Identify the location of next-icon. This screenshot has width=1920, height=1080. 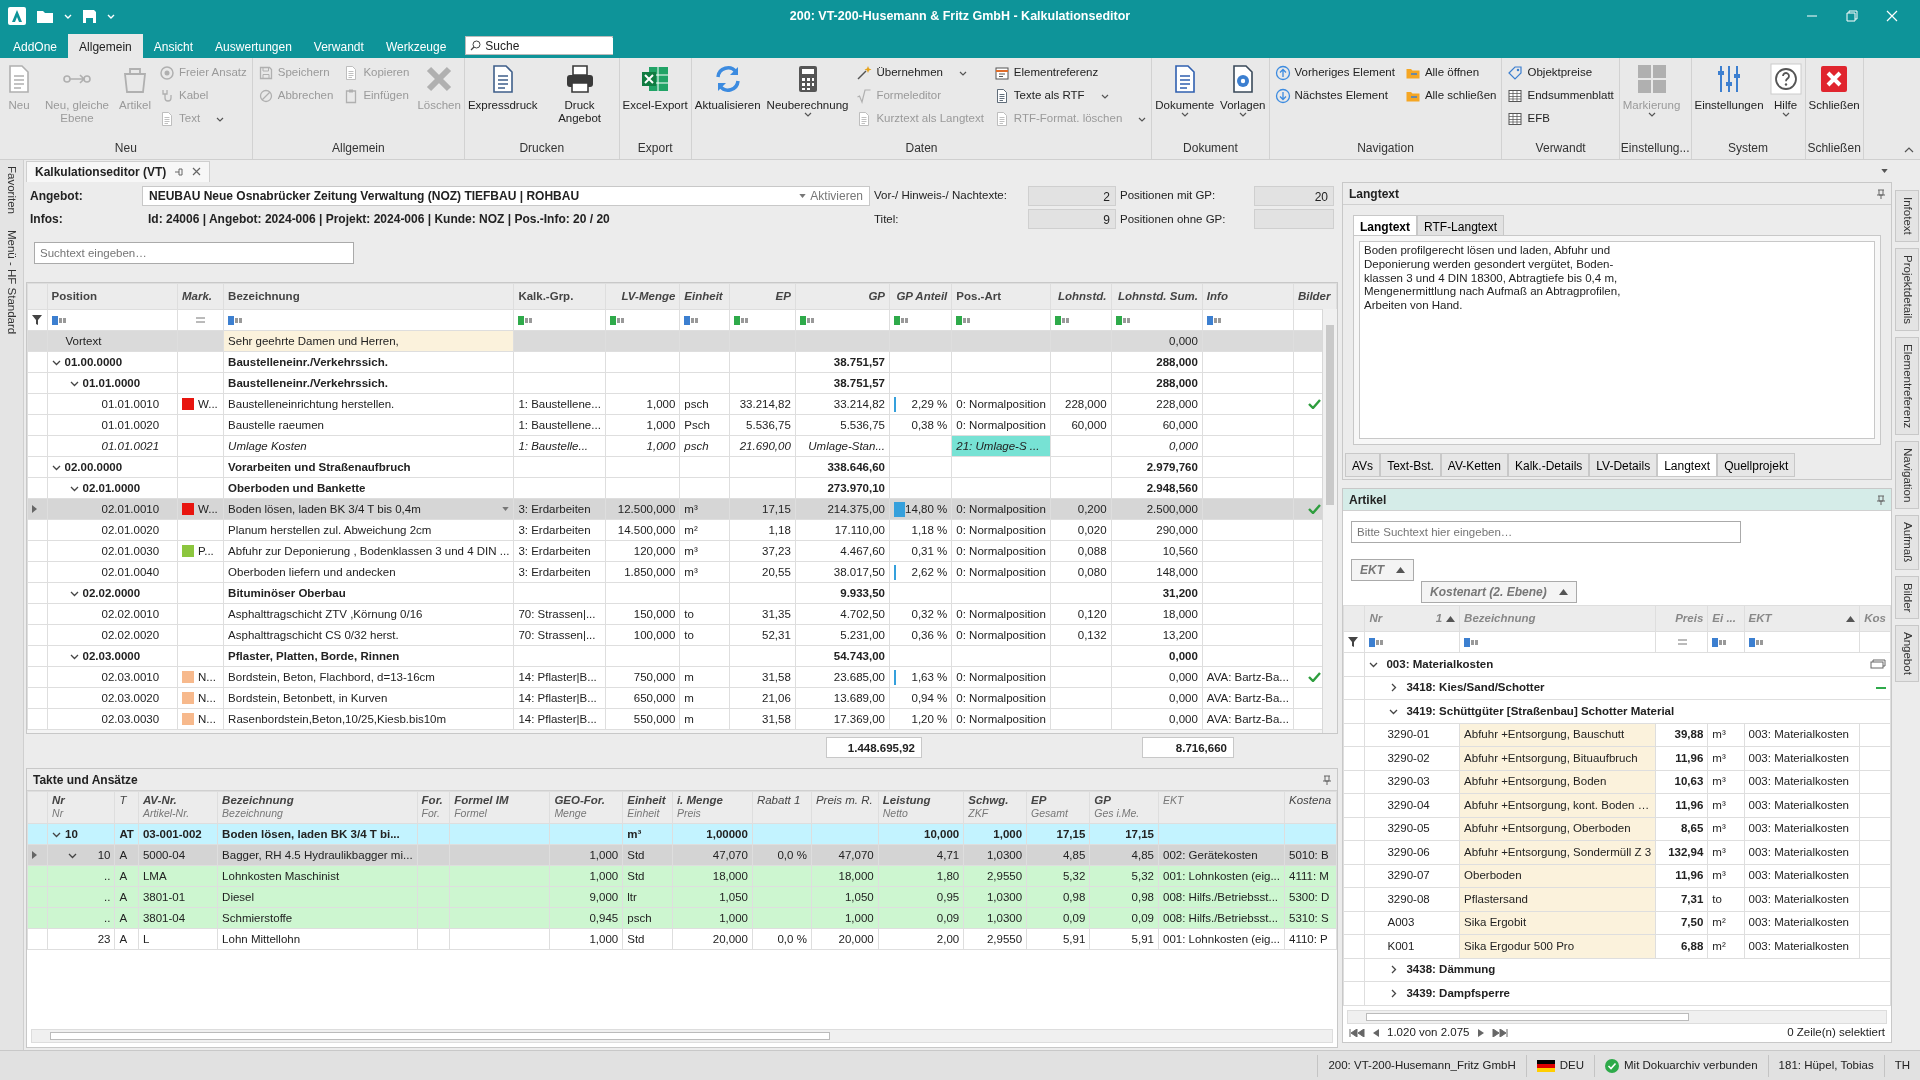
(1480, 1033).